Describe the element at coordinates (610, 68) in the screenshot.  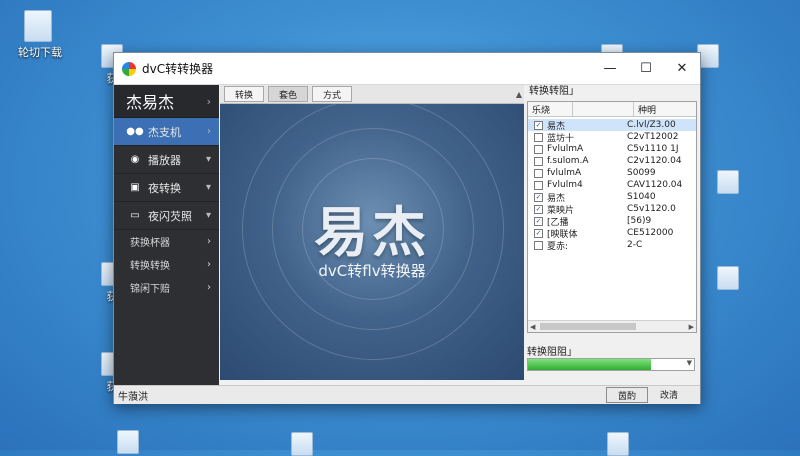
I see `minimize-button: —` at that location.